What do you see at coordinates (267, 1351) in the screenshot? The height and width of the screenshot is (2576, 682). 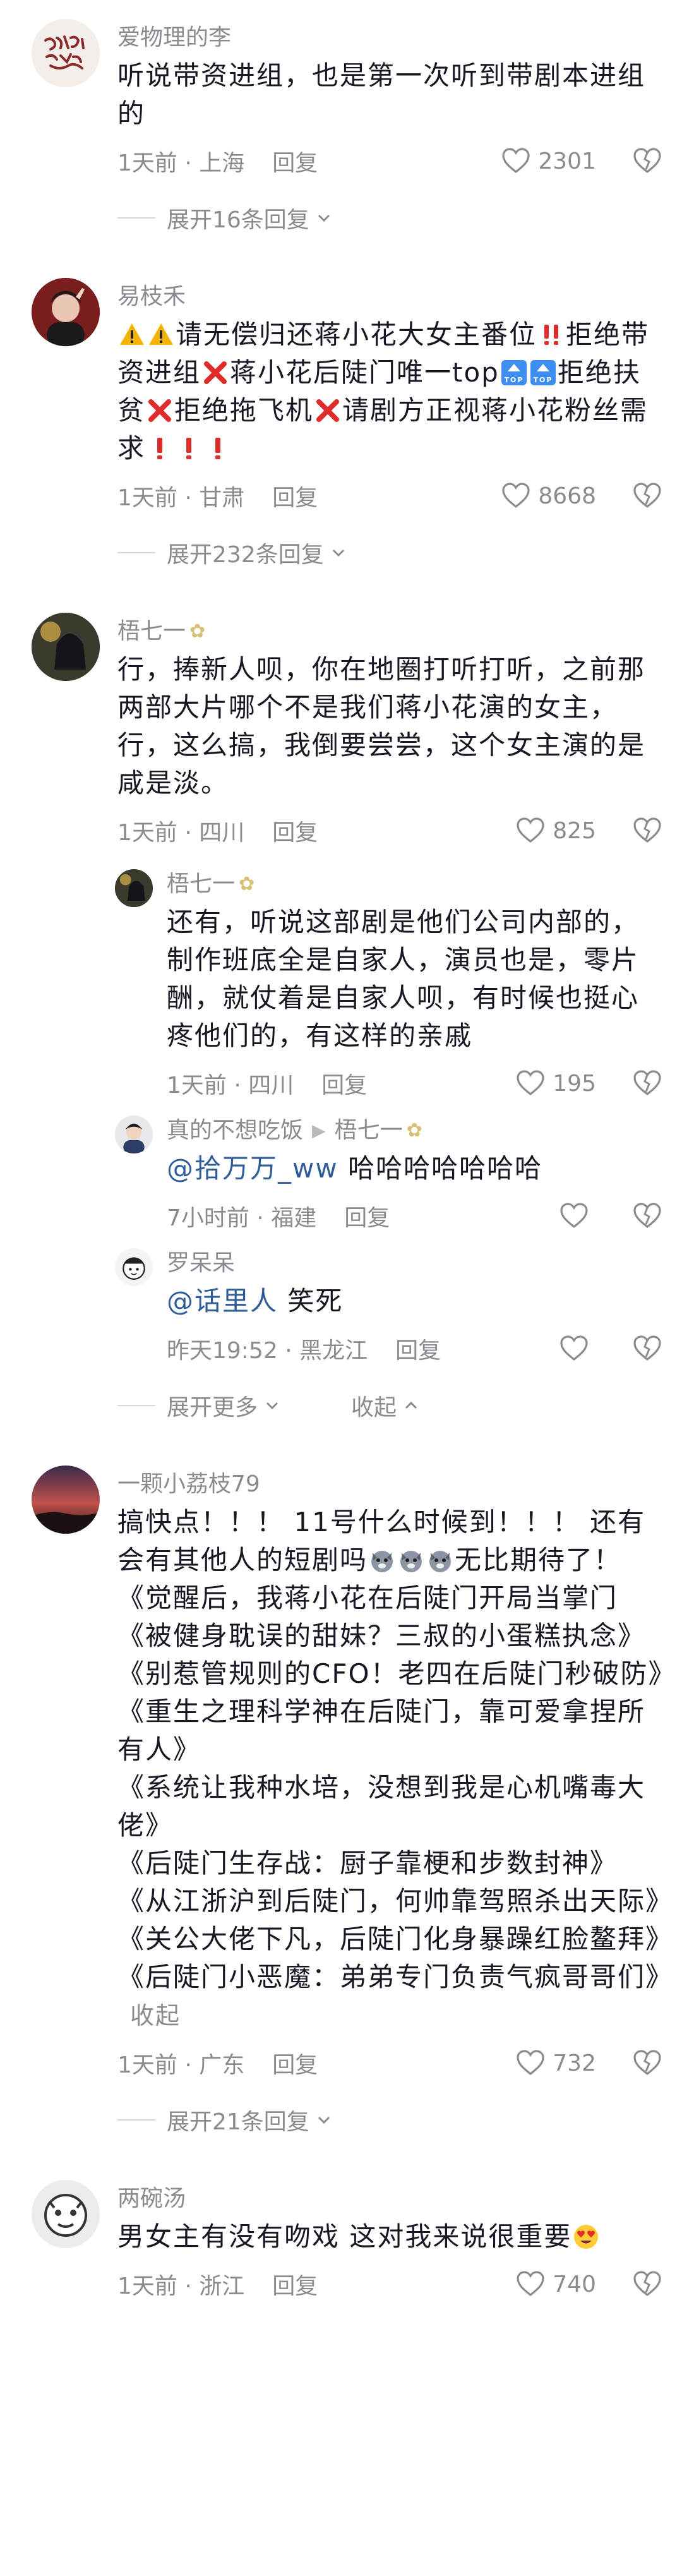 I see `time-location: 昨天19:52 · 黑龙江` at bounding box center [267, 1351].